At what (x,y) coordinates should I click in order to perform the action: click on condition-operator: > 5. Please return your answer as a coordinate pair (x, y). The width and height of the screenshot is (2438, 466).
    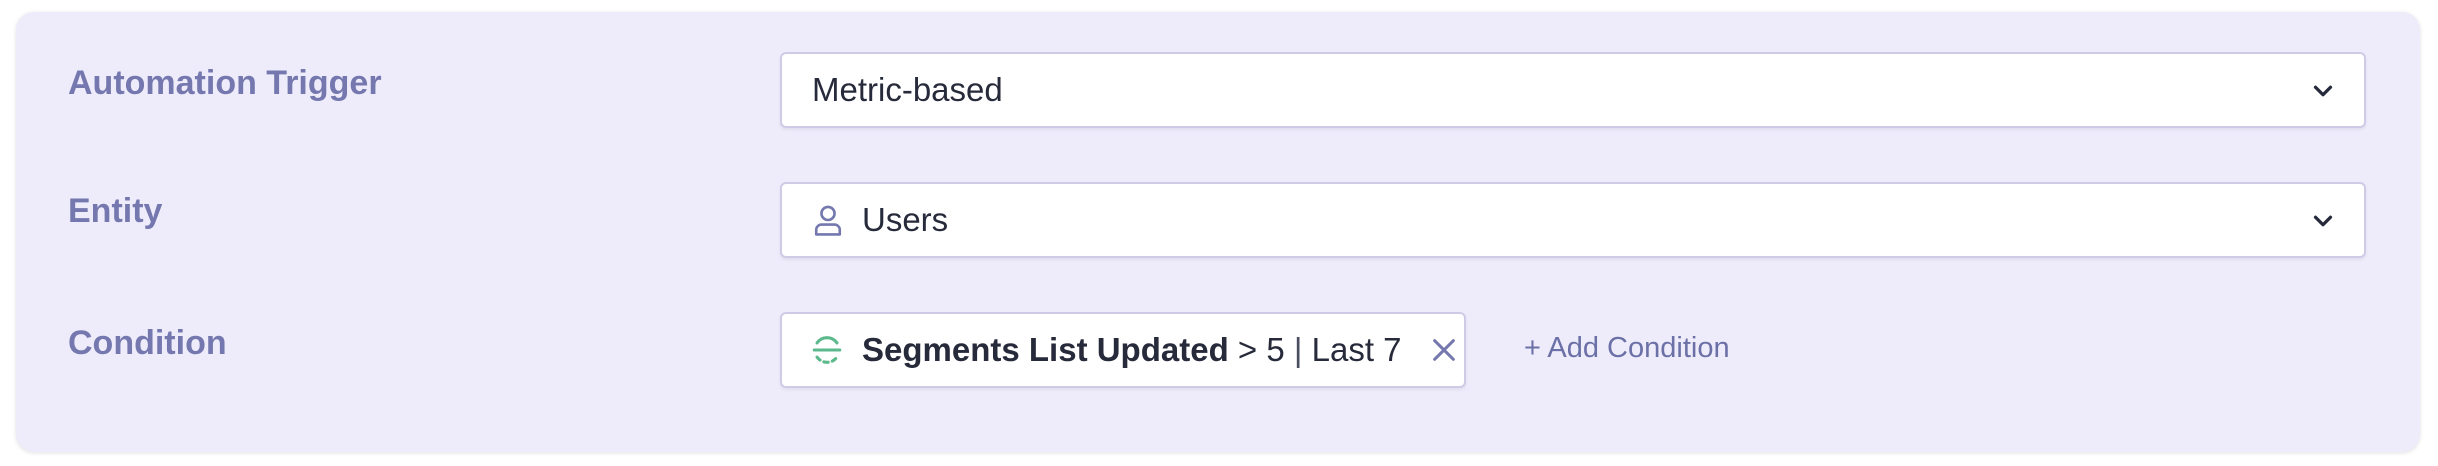
    Looking at the image, I should click on (1261, 349).